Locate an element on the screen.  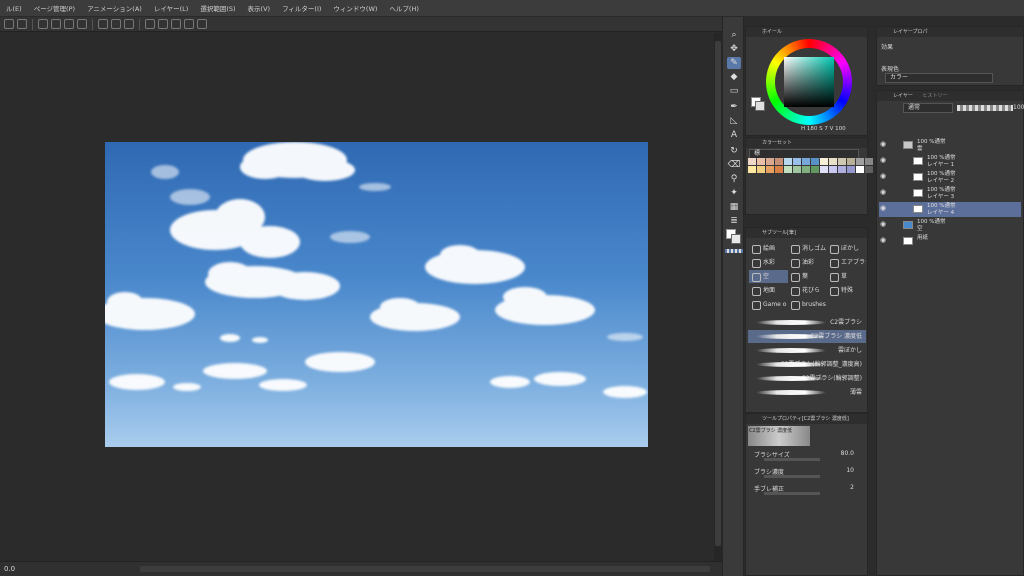
sub-tool-group: 消しゴム is located at coordinates (807, 248).